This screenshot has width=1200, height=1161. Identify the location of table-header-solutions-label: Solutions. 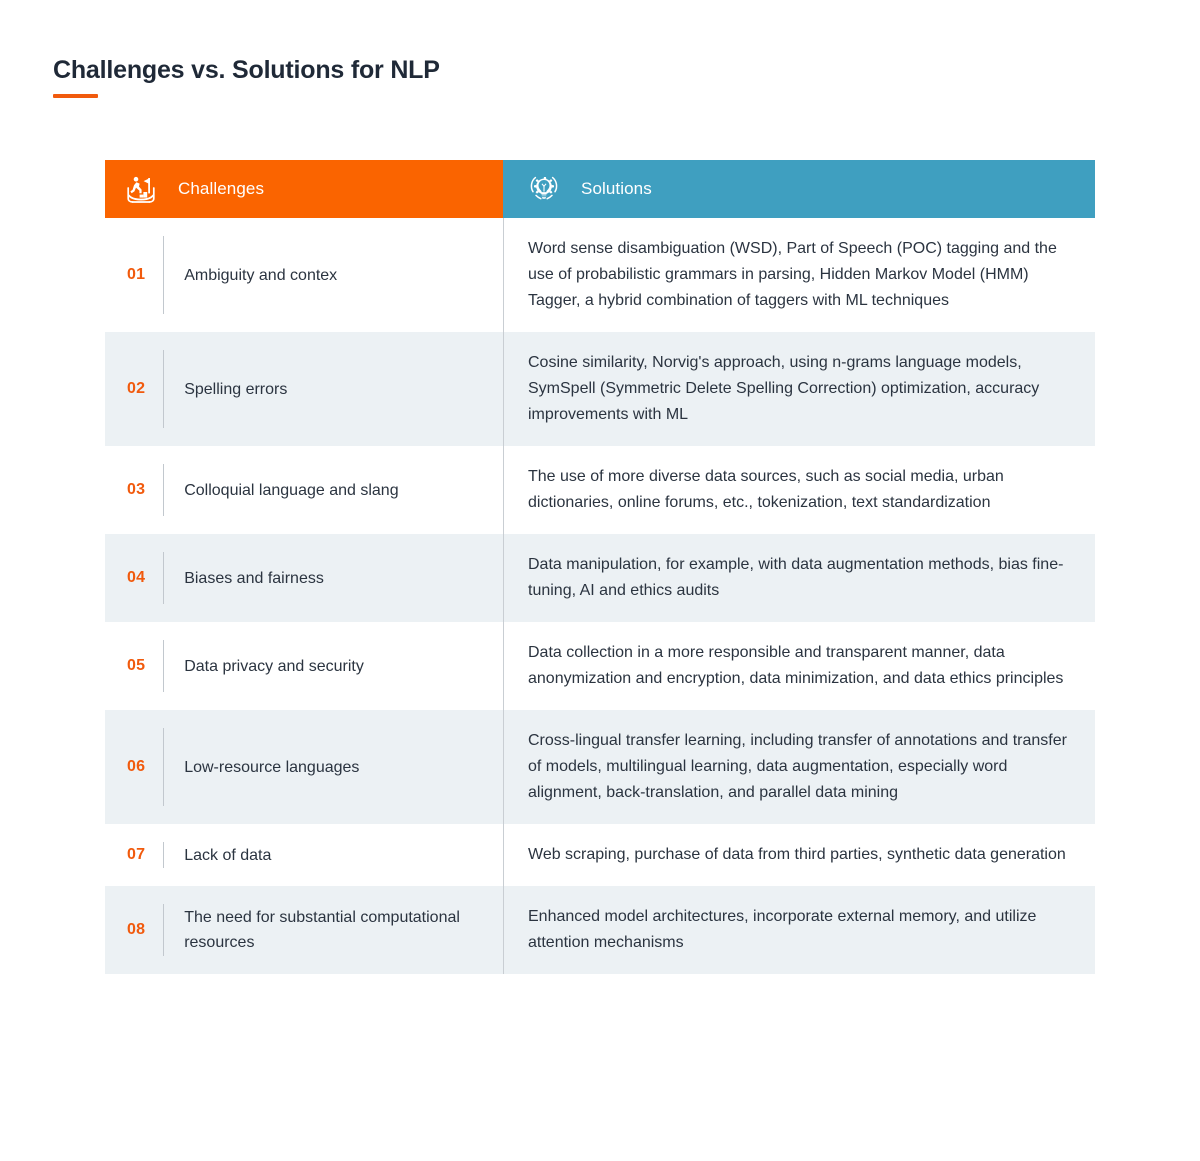
(616, 188).